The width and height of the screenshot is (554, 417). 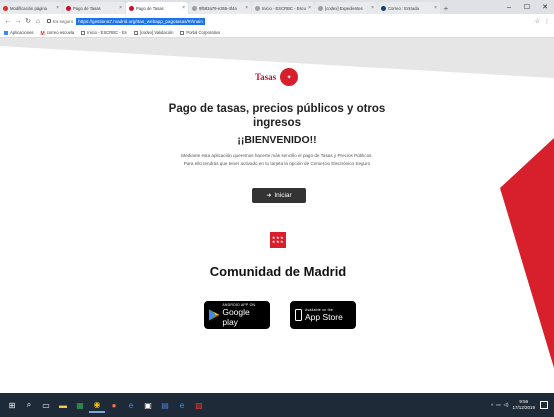 I want to click on browser-tab: 9f583a79-e355-4f4a ×, so click(x=220, y=8).